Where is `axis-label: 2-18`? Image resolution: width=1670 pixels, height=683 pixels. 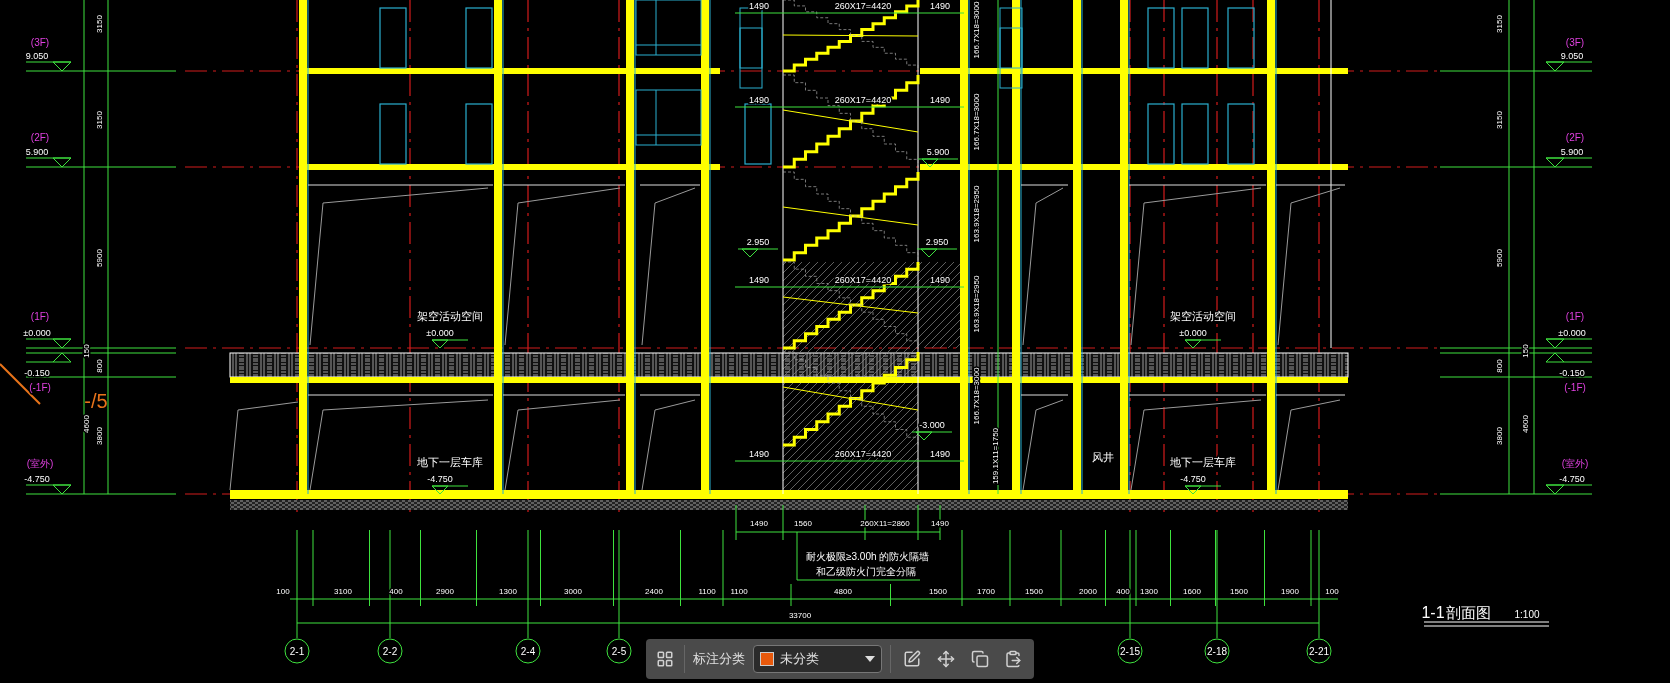 axis-label: 2-18 is located at coordinates (1217, 651).